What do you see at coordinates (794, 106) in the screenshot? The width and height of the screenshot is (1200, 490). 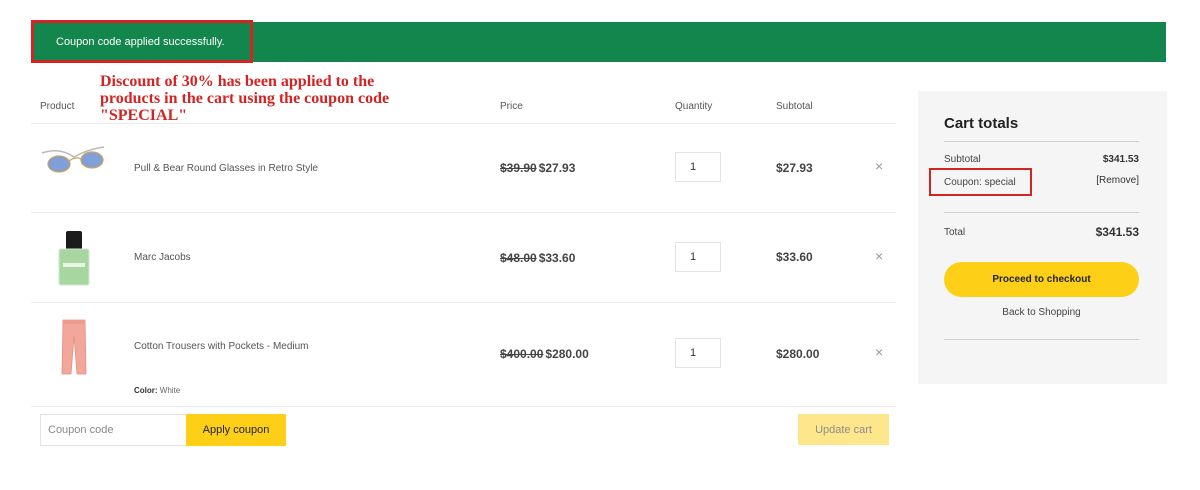 I see `header-subtotal: Subtotal` at bounding box center [794, 106].